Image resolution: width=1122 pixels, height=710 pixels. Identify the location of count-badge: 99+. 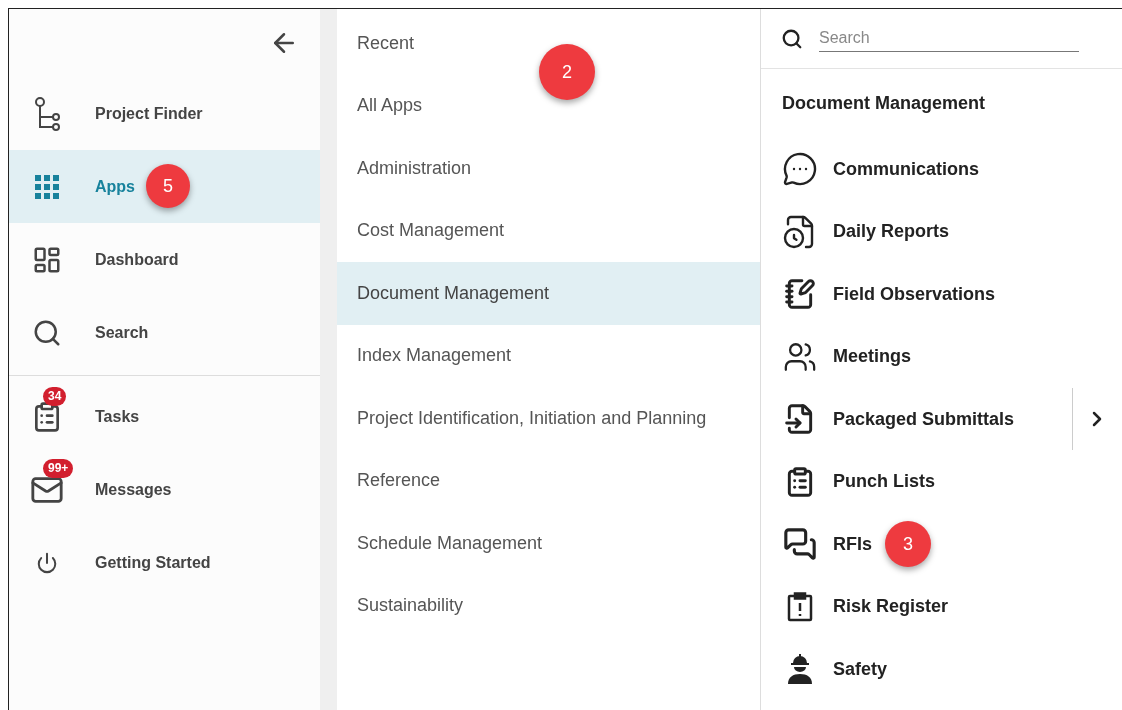
(58, 468).